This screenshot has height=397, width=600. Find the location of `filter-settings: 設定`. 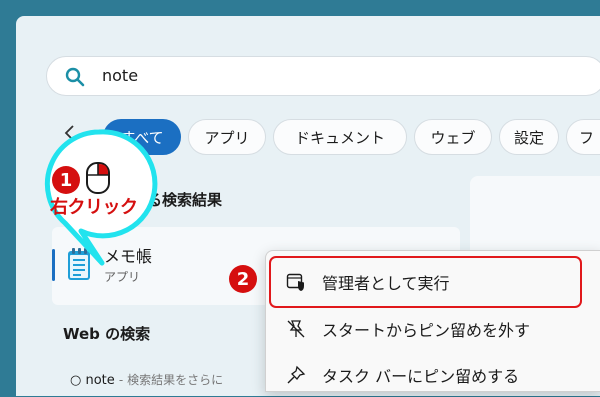

filter-settings: 設定 is located at coordinates (529, 137).